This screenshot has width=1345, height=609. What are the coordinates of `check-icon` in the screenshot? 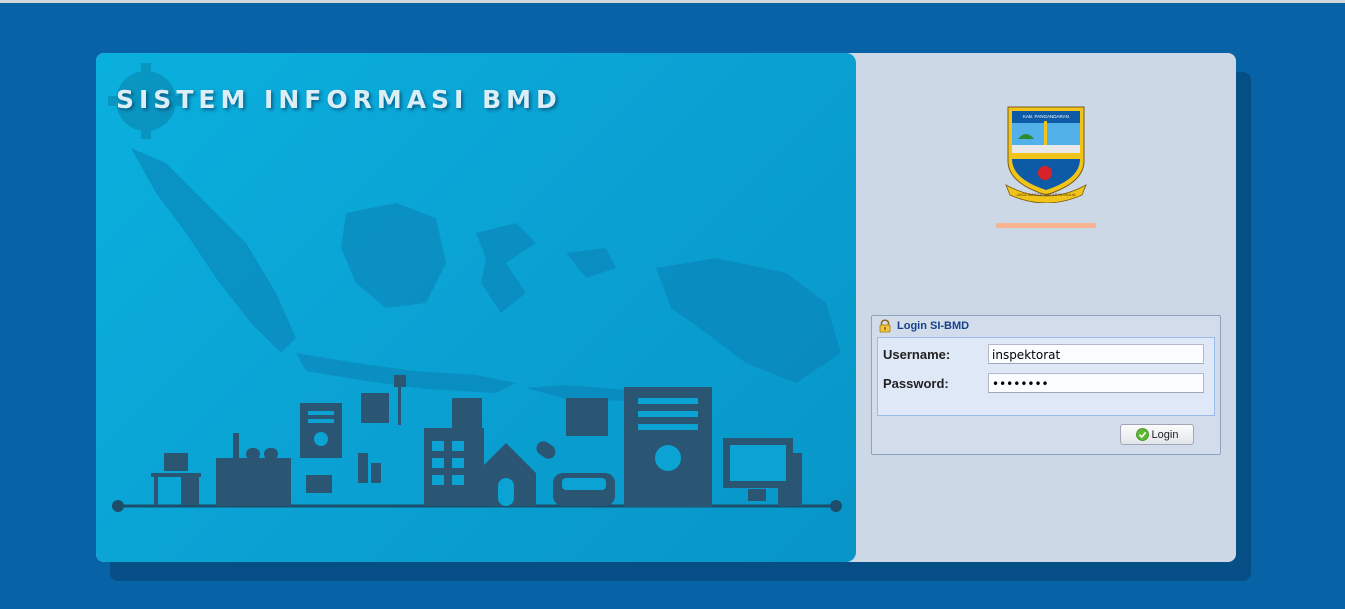 It's located at (1142, 434).